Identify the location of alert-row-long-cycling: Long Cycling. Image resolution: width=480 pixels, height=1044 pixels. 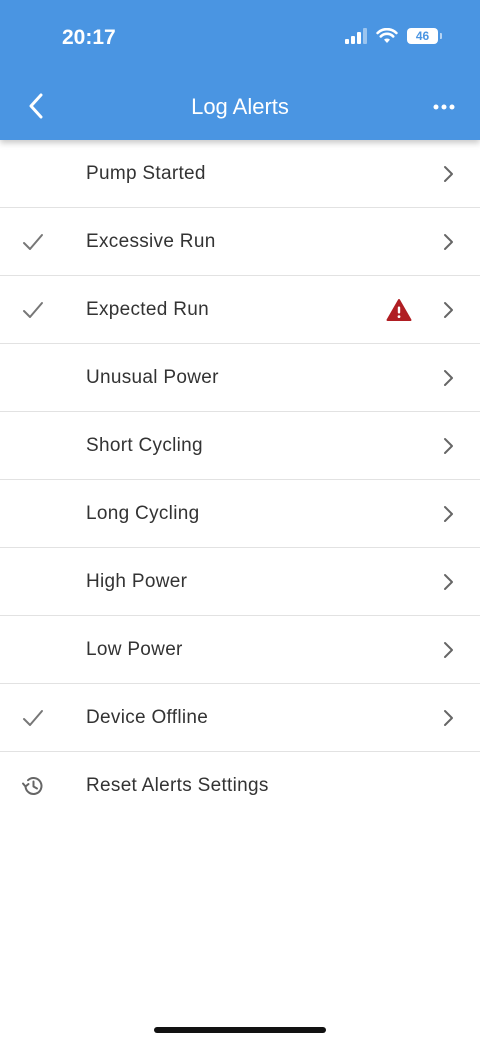
(240, 514).